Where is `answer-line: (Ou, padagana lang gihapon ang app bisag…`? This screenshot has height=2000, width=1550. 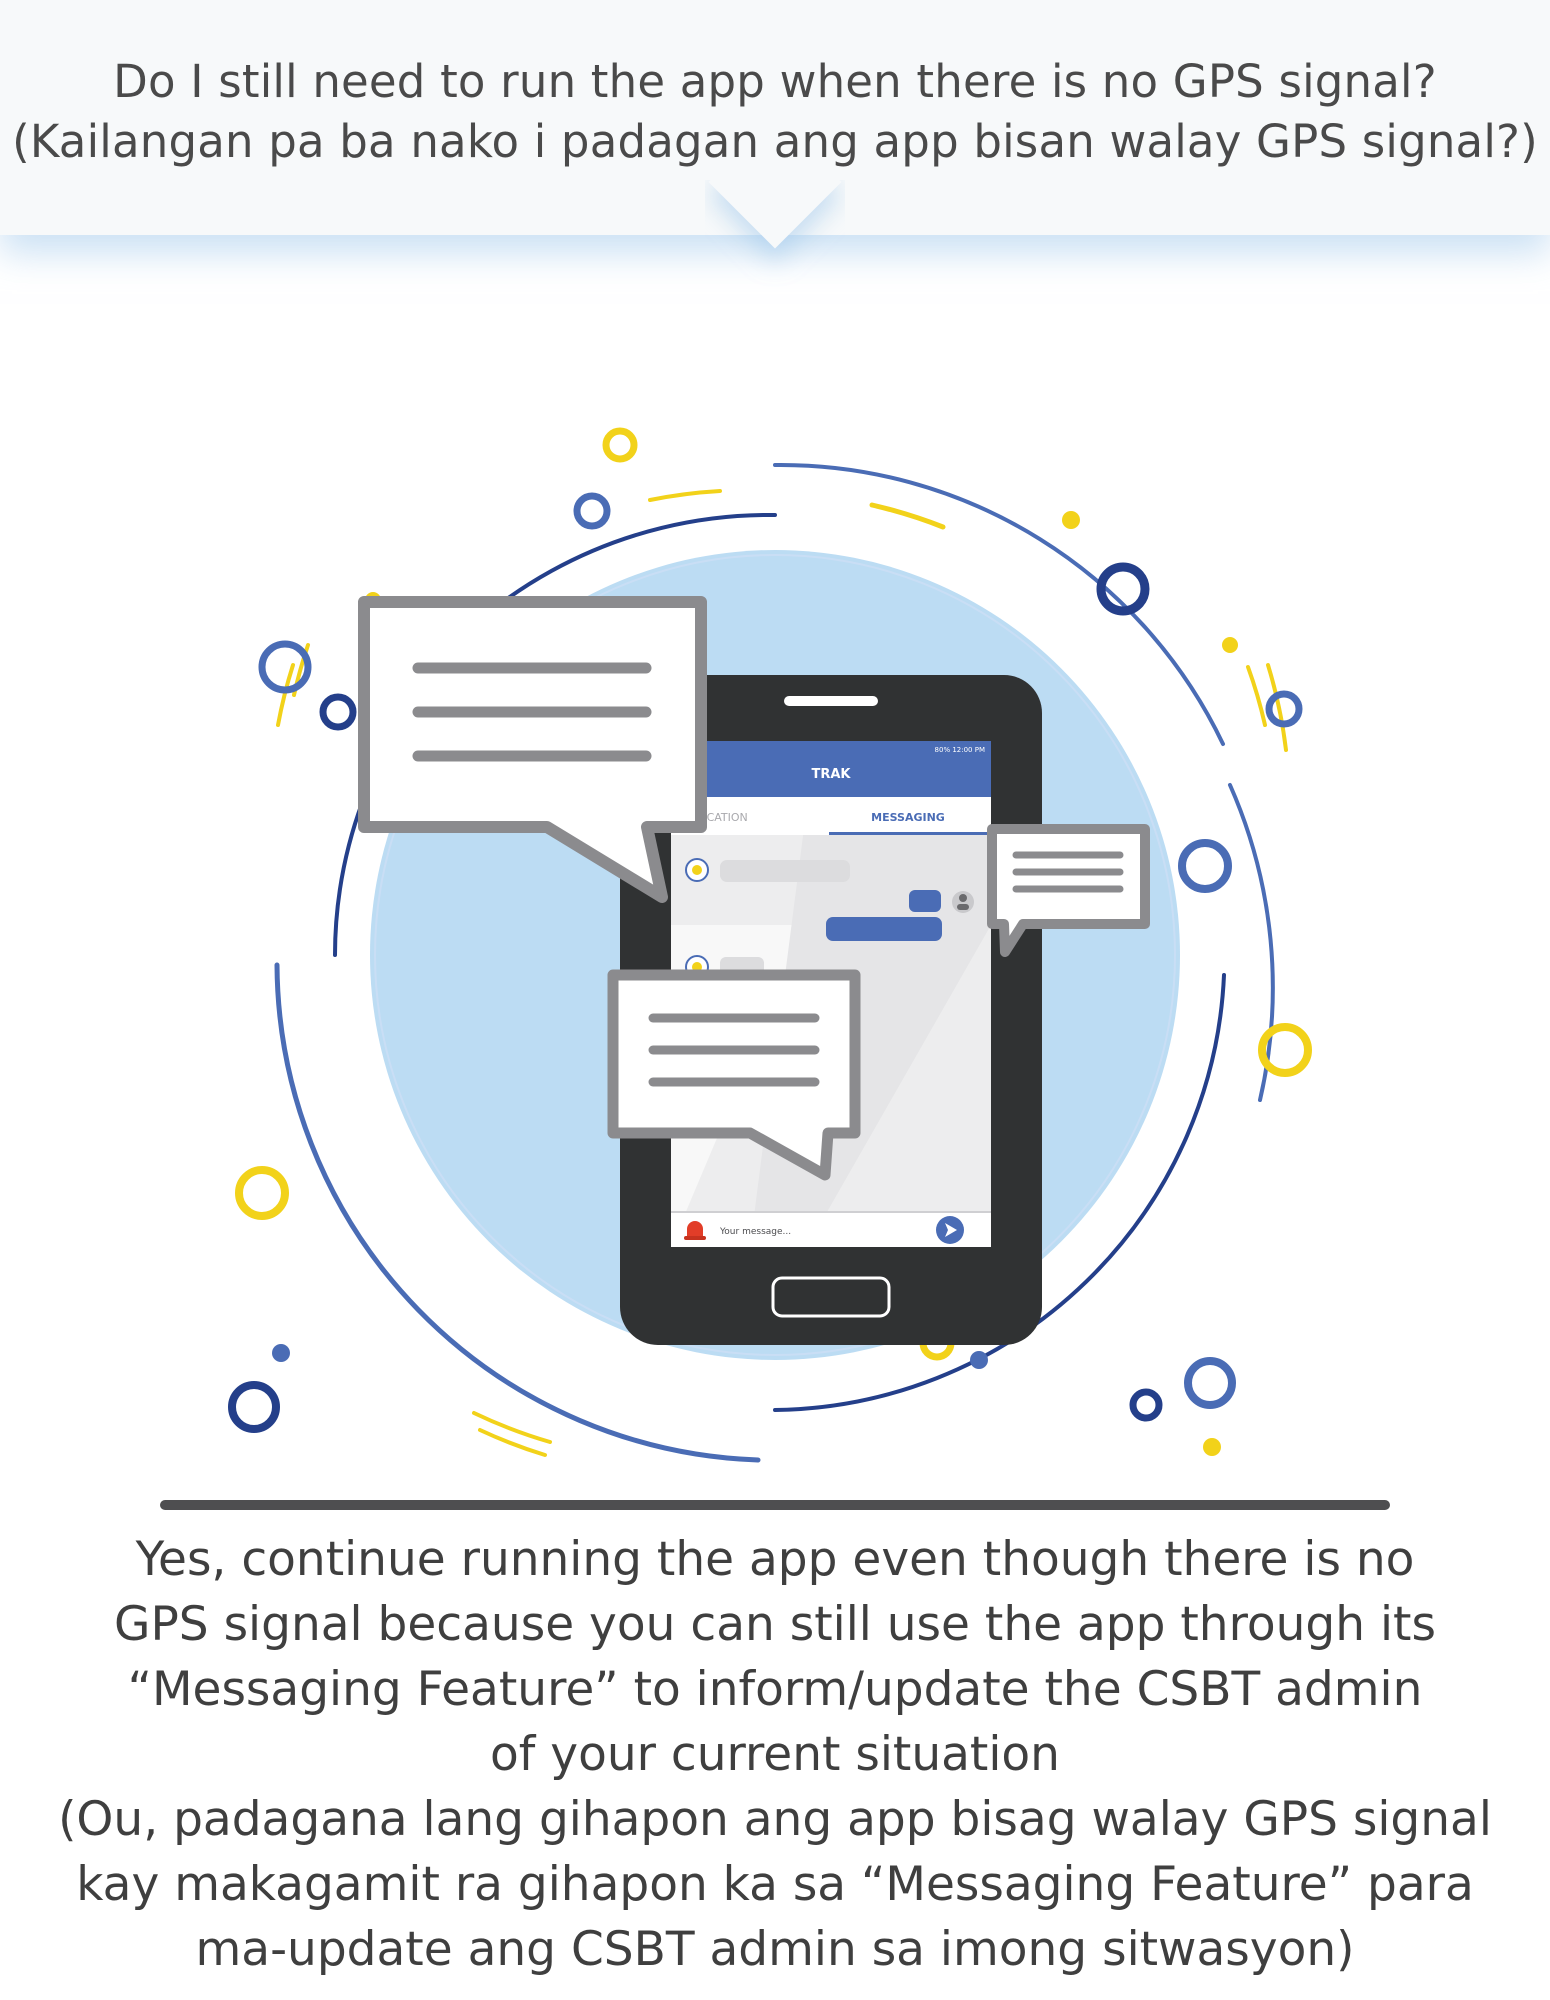 answer-line: (Ou, padagana lang gihapon ang app bisag… is located at coordinates (775, 1819).